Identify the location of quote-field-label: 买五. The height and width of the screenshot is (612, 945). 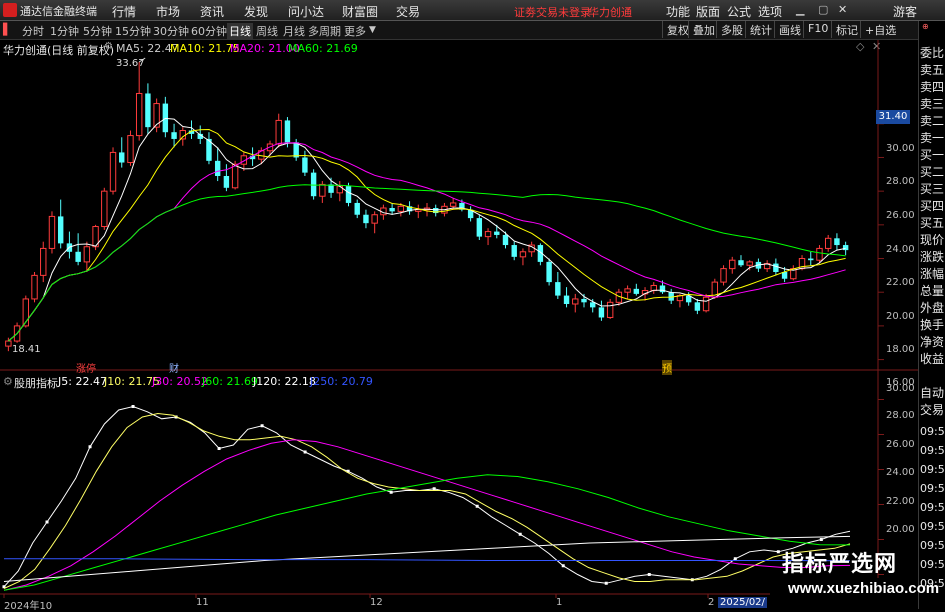
(932, 223).